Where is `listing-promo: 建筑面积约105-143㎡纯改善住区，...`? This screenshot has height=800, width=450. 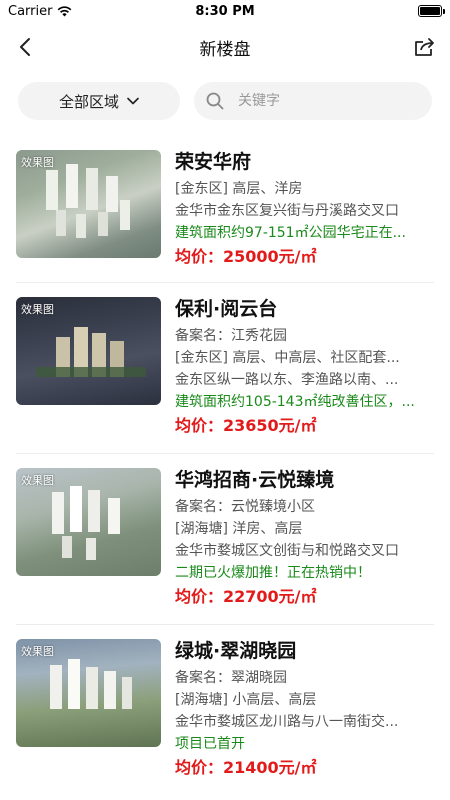 listing-promo: 建筑面积约105-143㎡纯改善住区，... is located at coordinates (295, 402).